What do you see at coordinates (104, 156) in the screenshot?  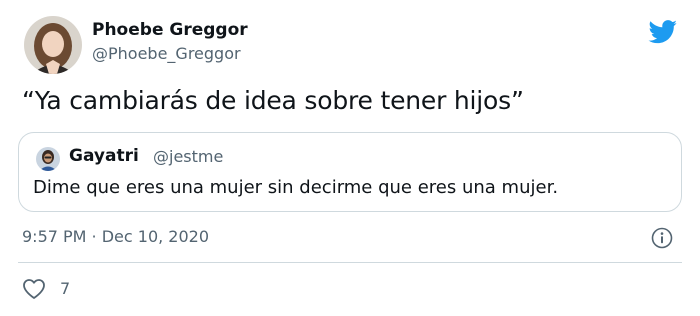 I see `quoted-display-name: Gayatri` at bounding box center [104, 156].